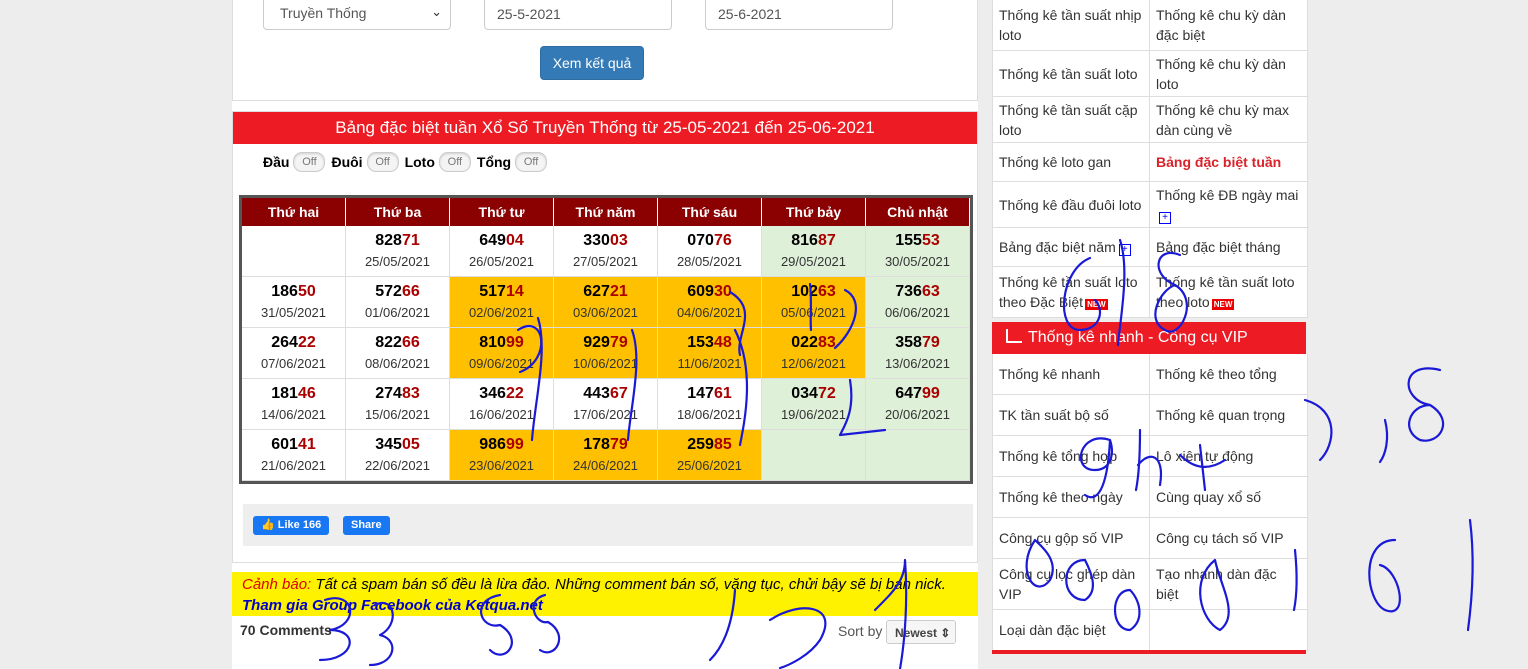  I want to click on prize-head-digits: 264, so click(284, 342).